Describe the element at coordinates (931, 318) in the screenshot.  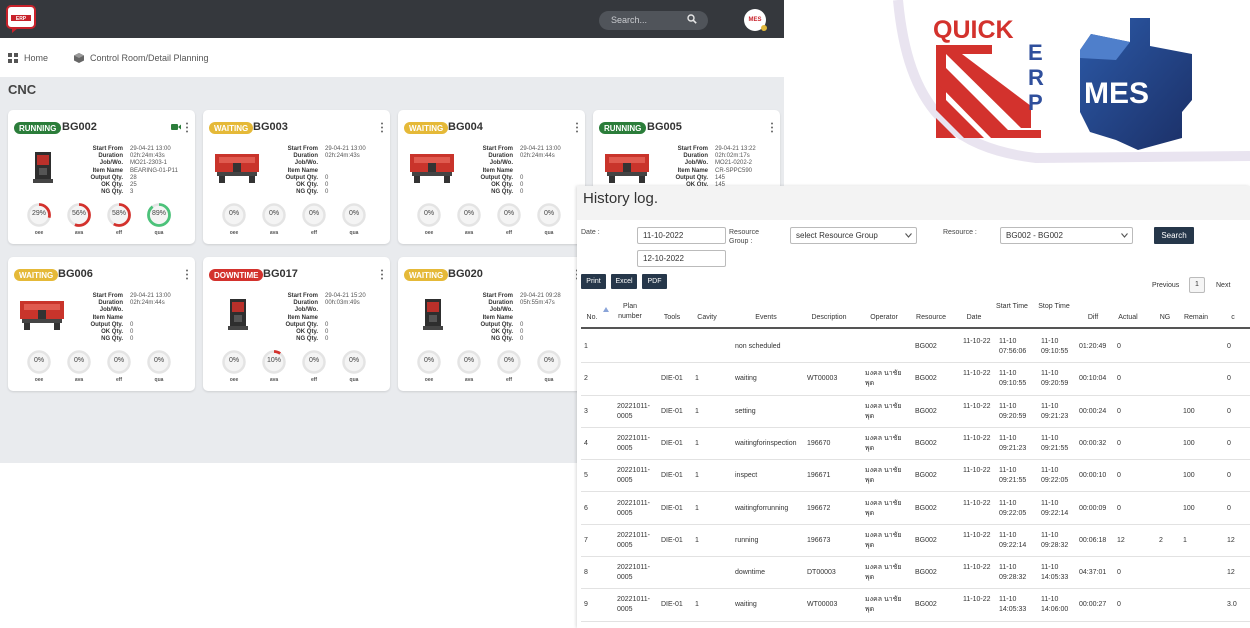
I see `column-header: Resource` at that location.